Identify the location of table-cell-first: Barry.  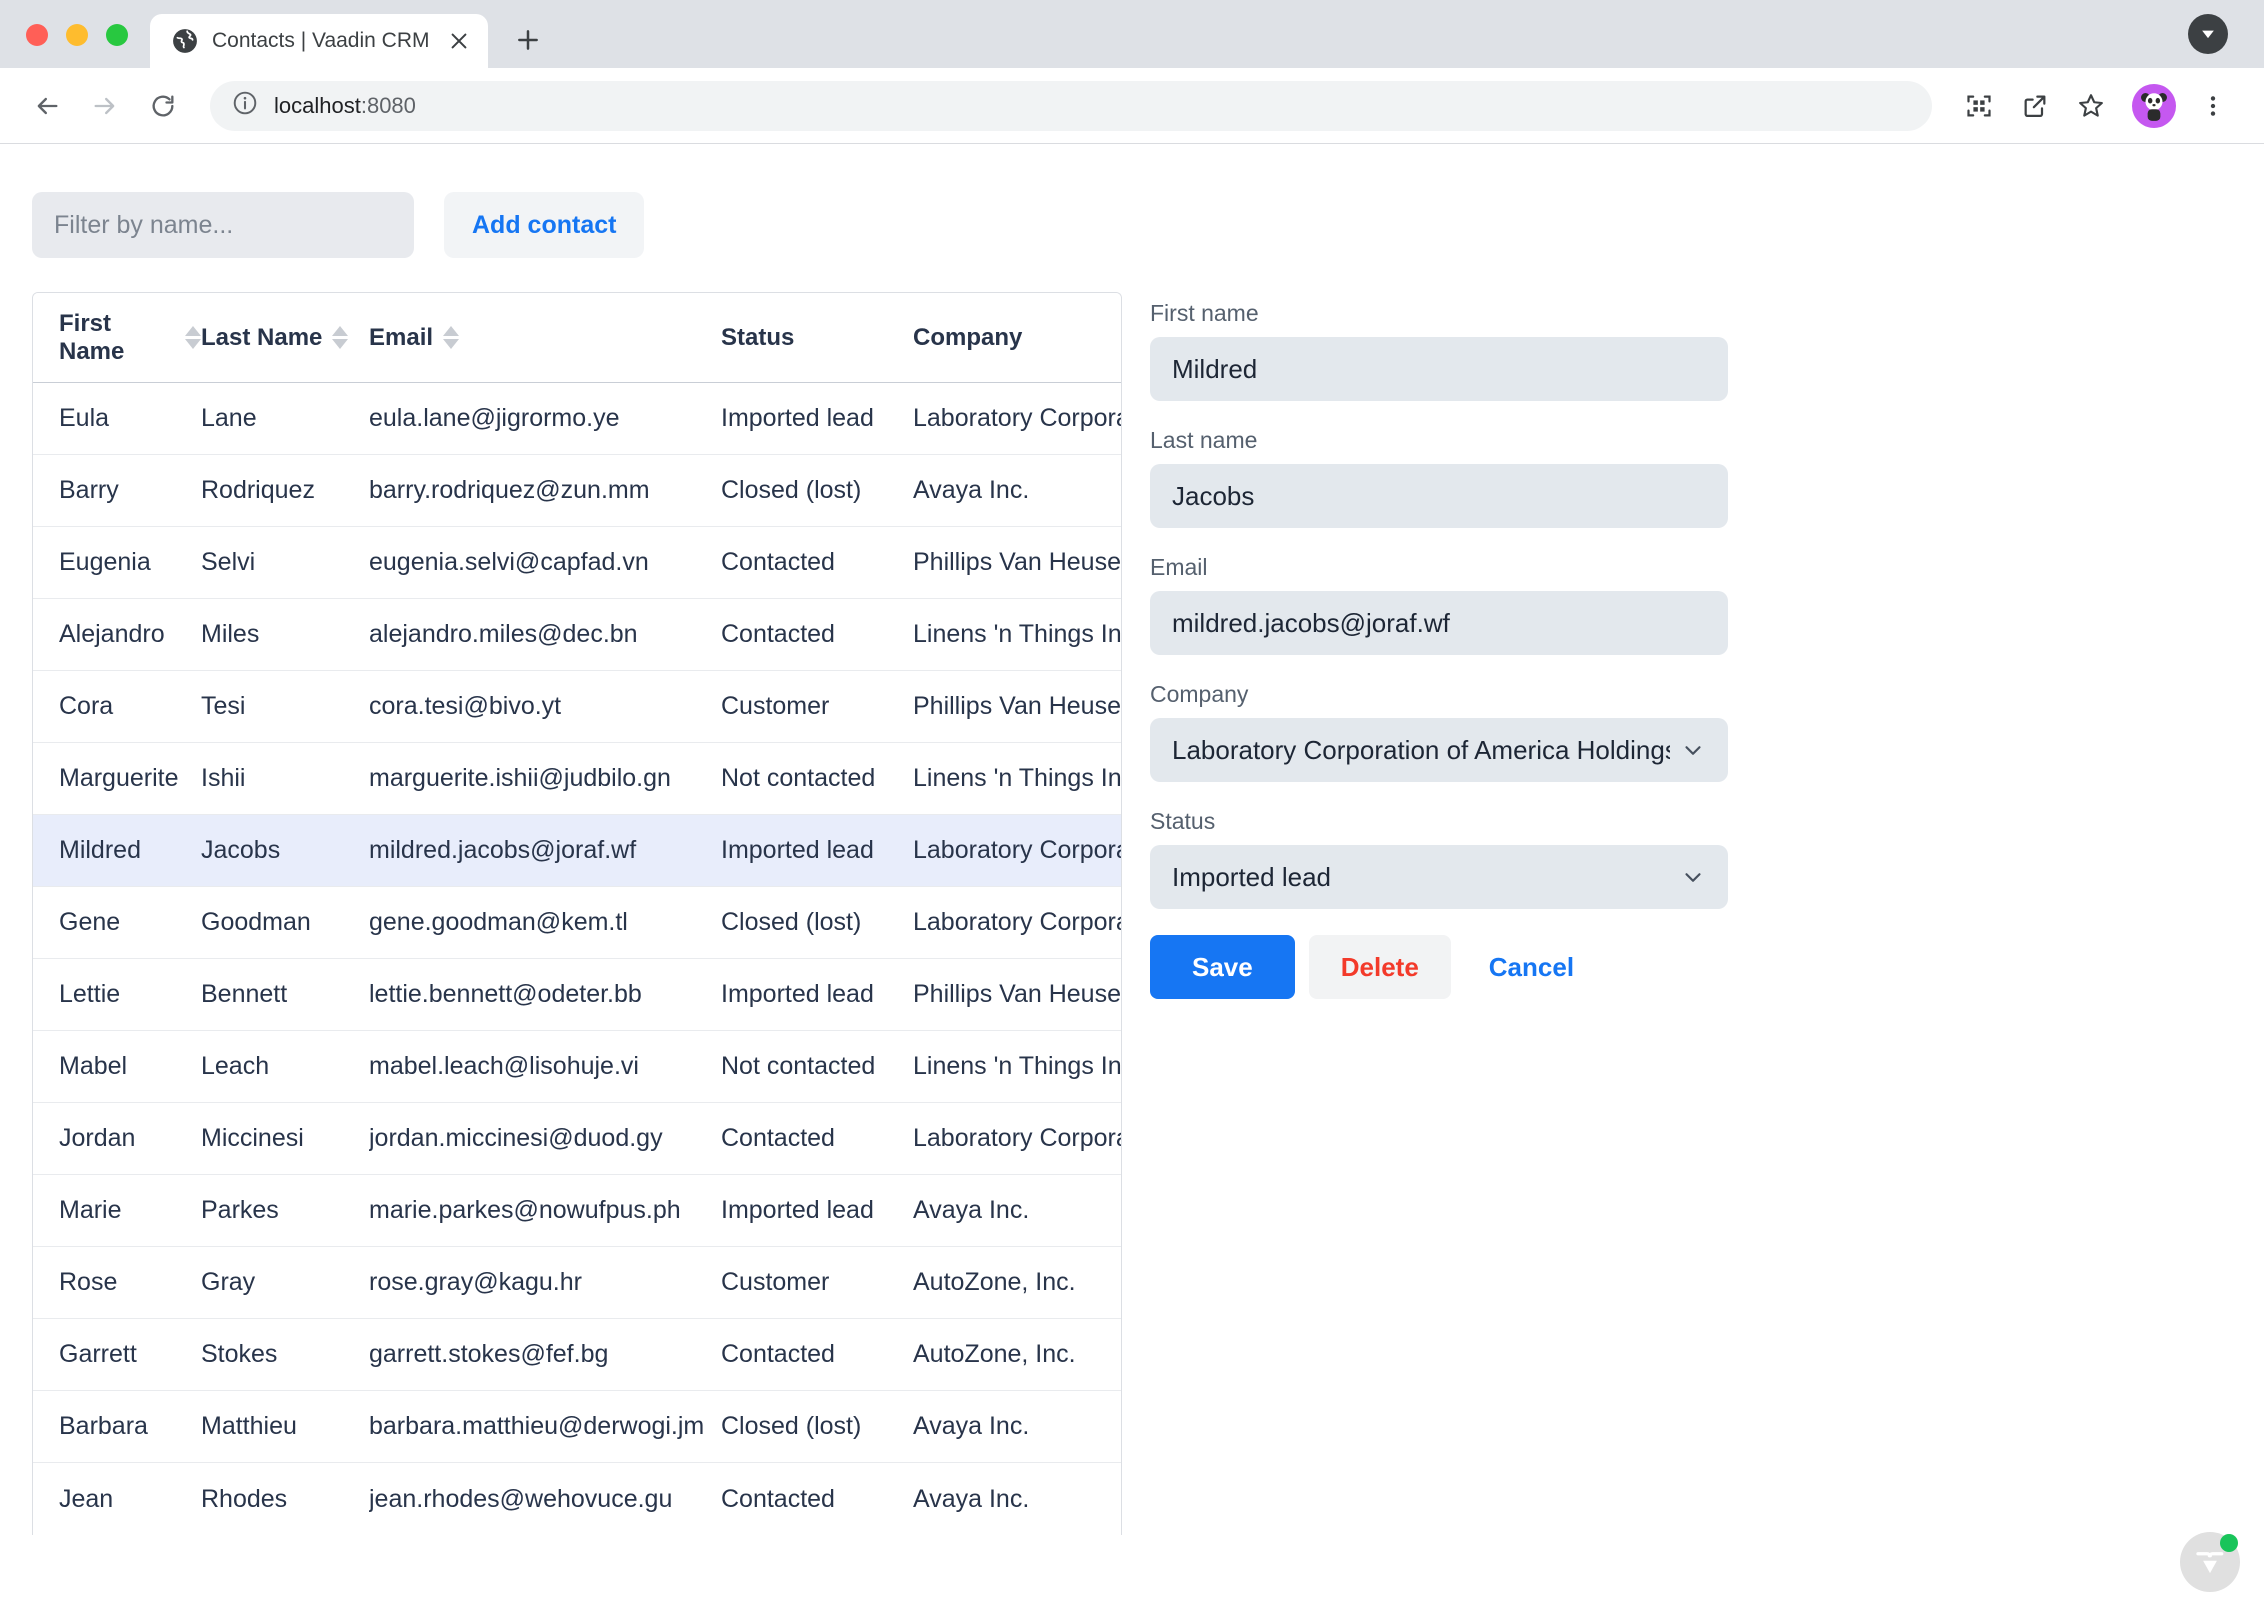
(89, 490).